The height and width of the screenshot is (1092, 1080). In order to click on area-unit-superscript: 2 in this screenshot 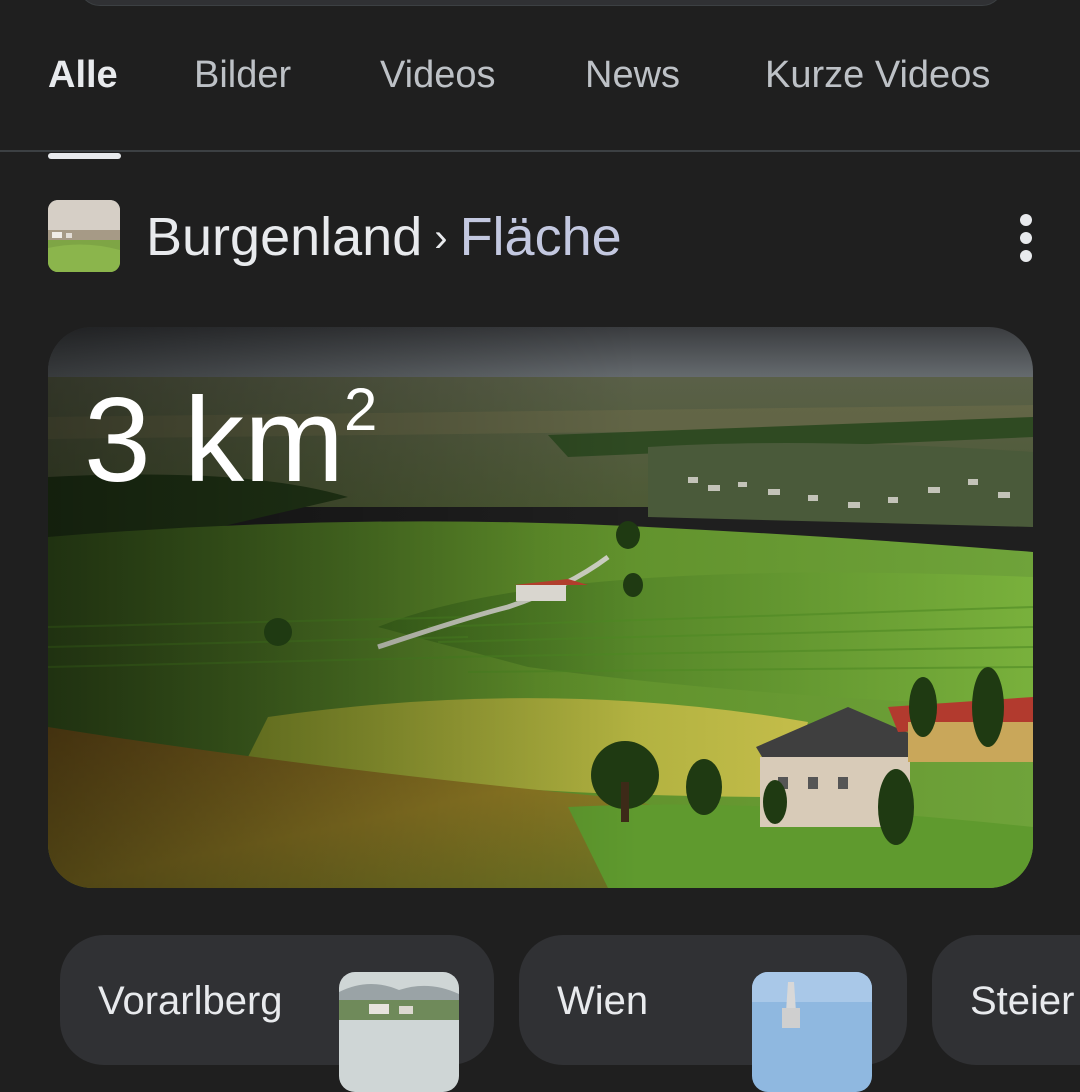, I will do `click(361, 409)`.